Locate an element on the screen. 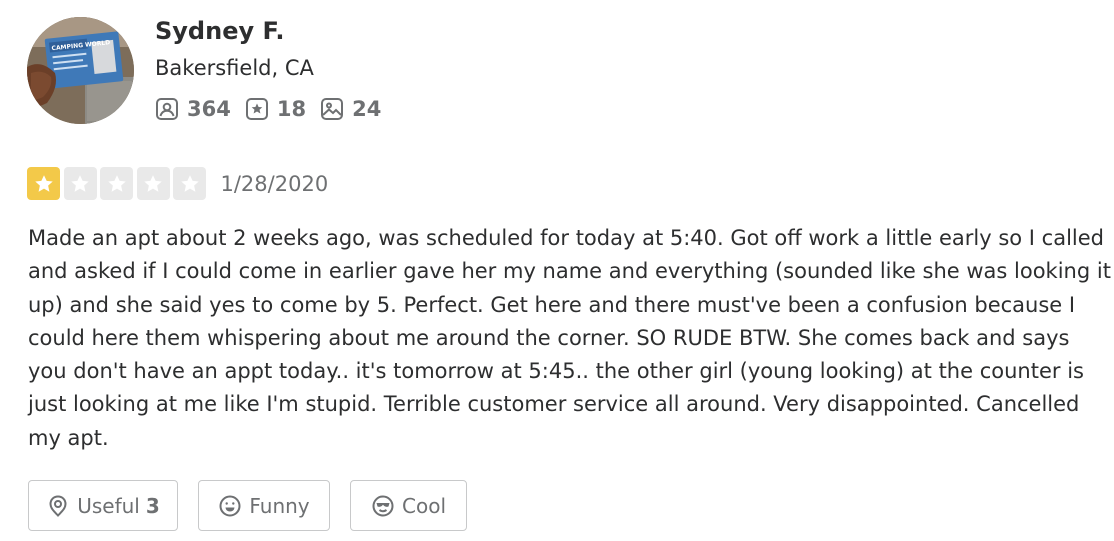 The width and height of the screenshot is (1114, 541). reviews-count: 18 is located at coordinates (291, 109).